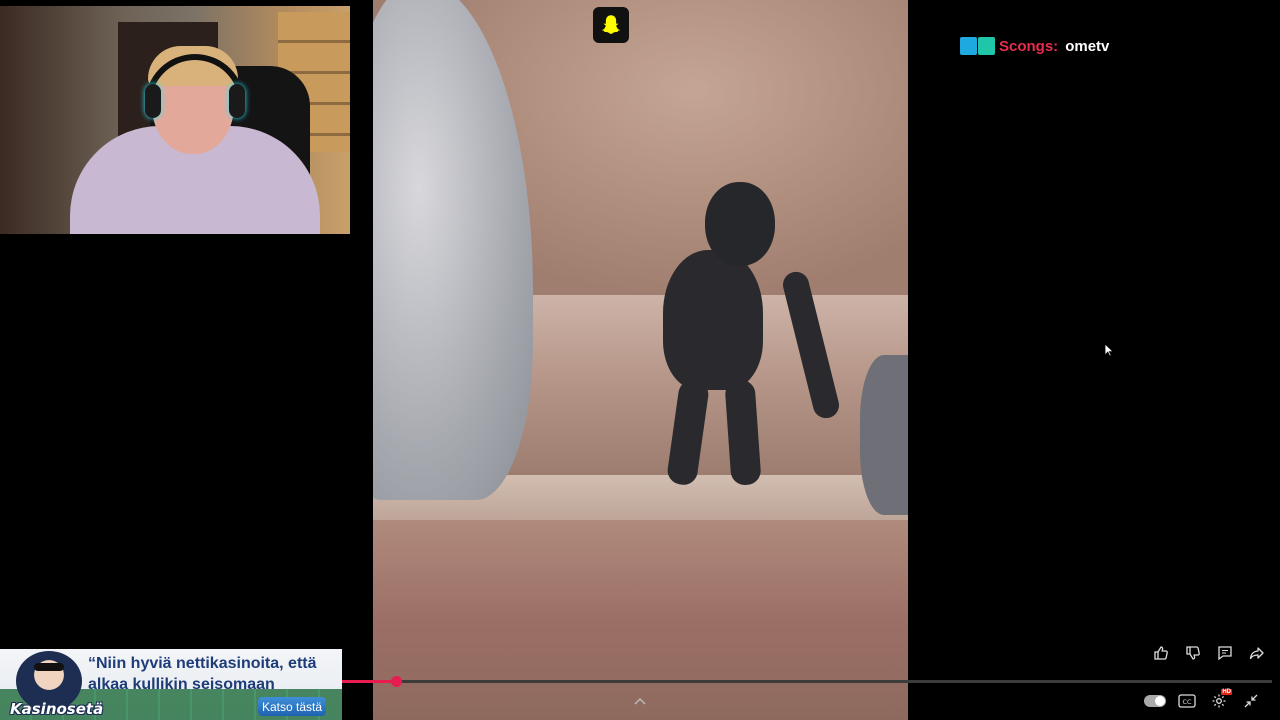 The image size is (1280, 720). What do you see at coordinates (1220, 700) in the screenshot?
I see `settings-icon: HD` at bounding box center [1220, 700].